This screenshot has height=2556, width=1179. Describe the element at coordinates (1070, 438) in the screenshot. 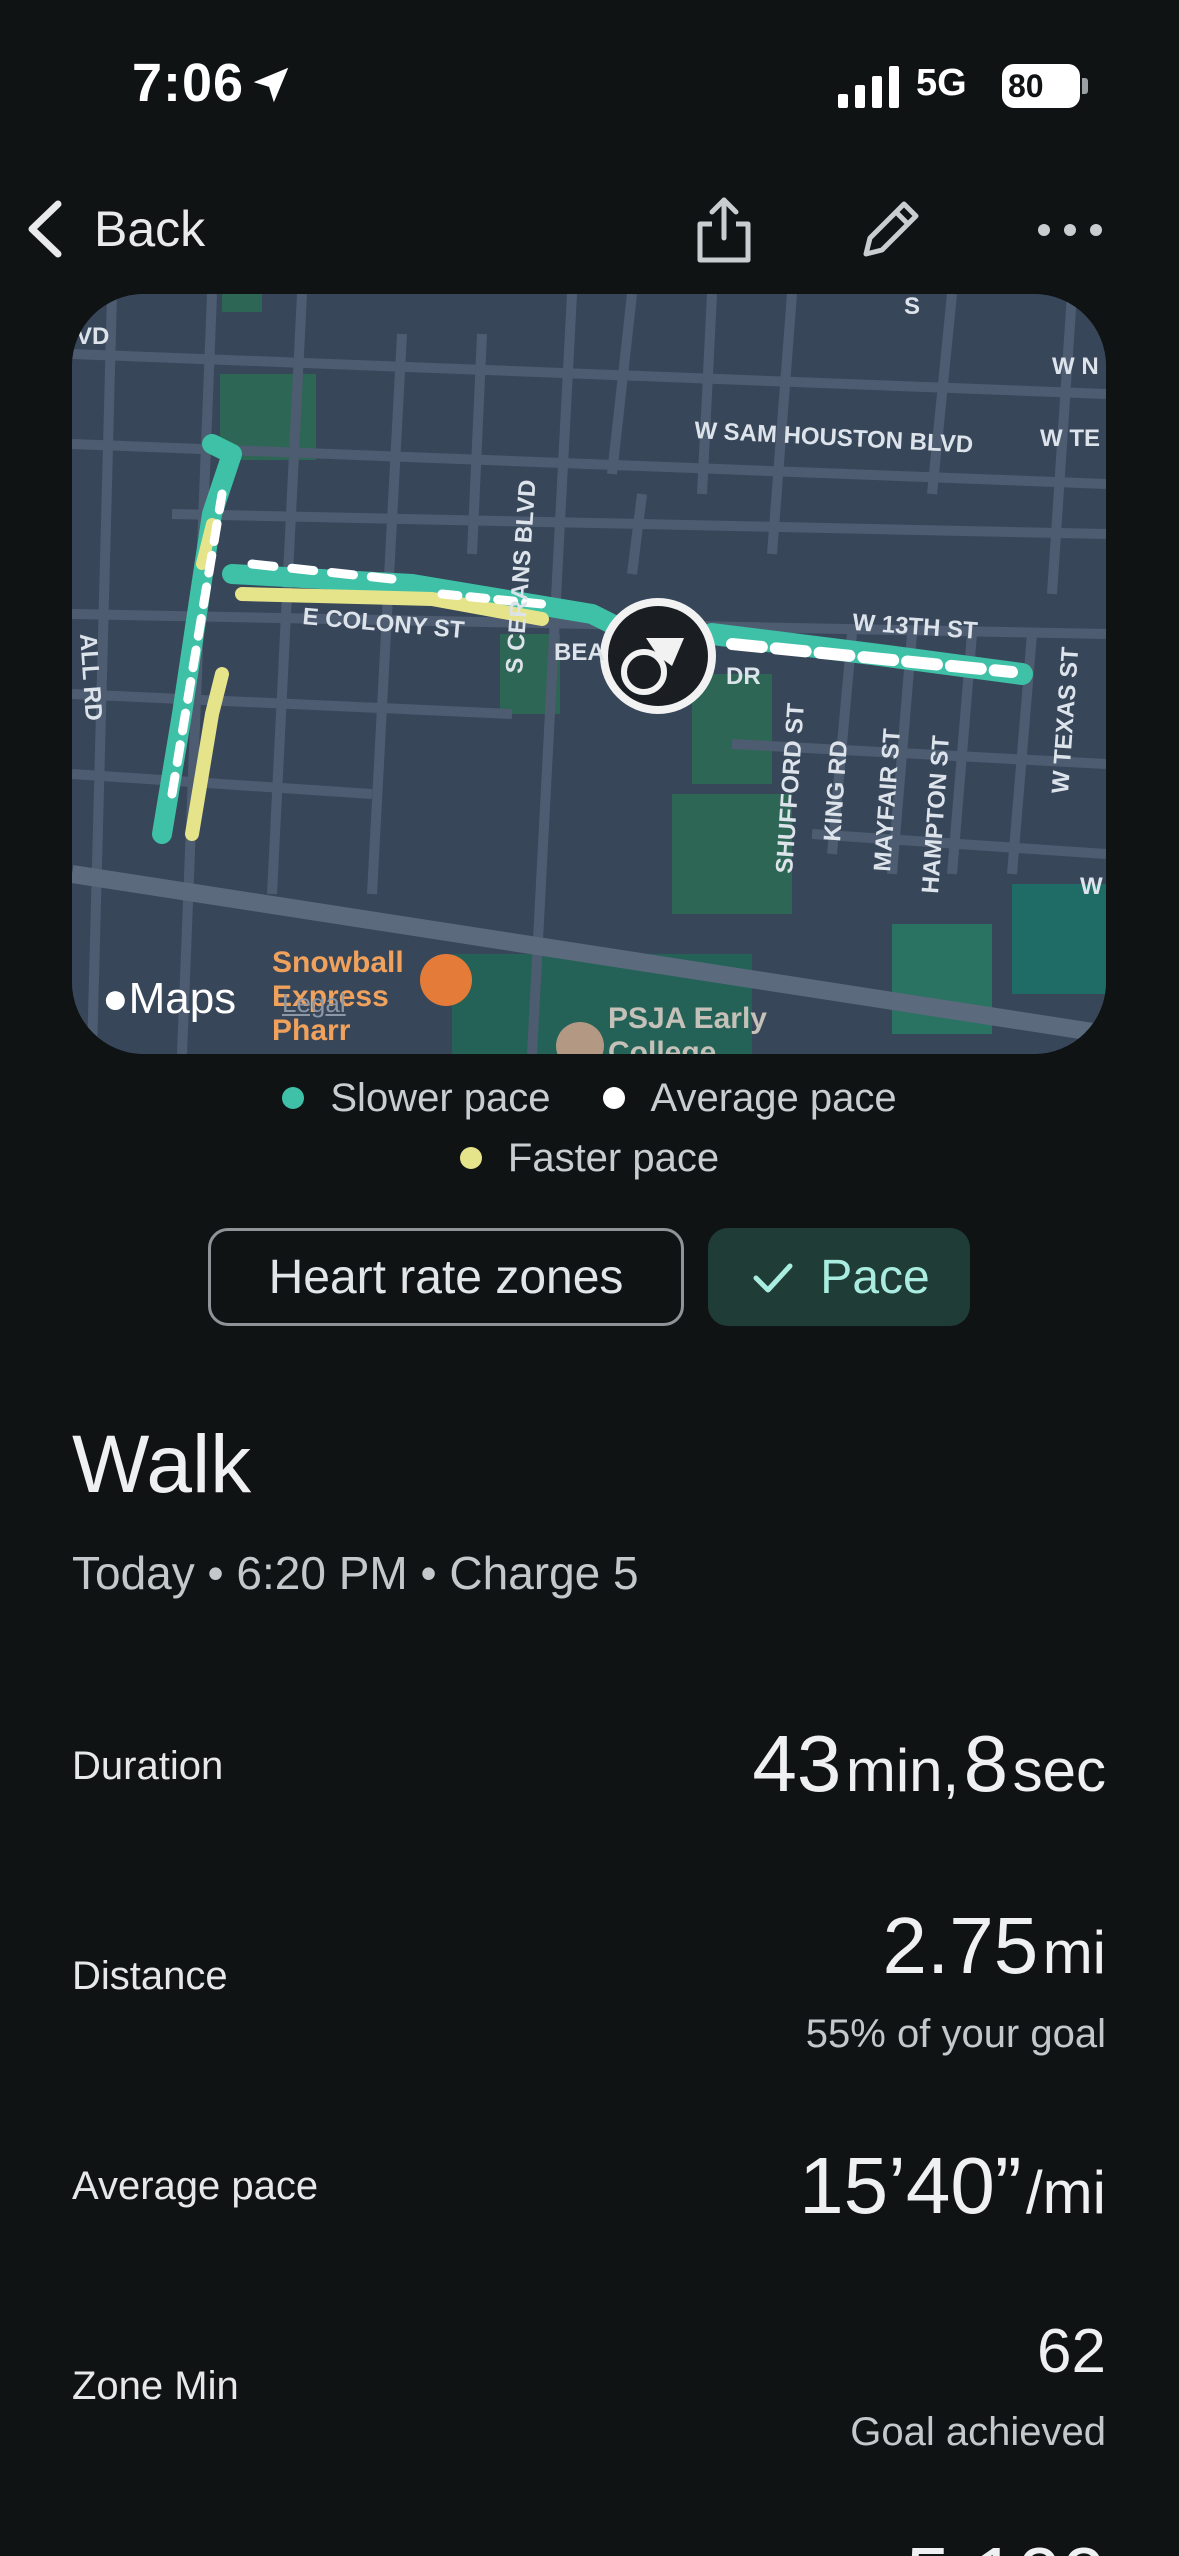

I see `street-label: W TE` at that location.